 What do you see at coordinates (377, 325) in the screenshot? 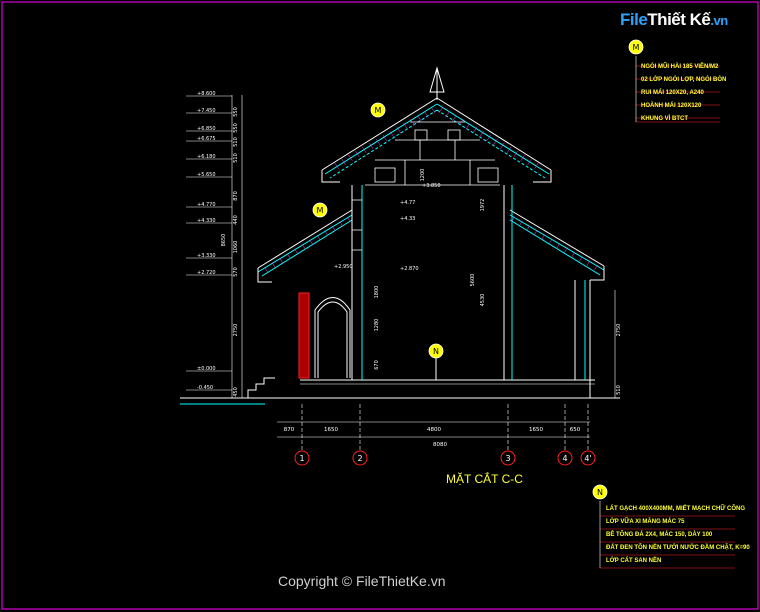
I see `inner-dim-label: 1280` at bounding box center [377, 325].